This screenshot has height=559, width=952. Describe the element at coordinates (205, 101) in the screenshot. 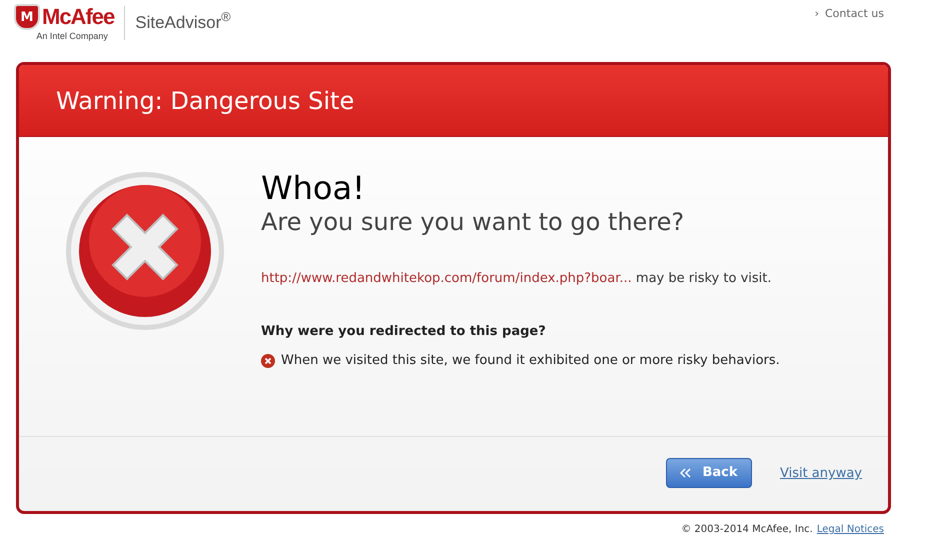

I see `warning-title: Warning: Dangerous Site` at that location.